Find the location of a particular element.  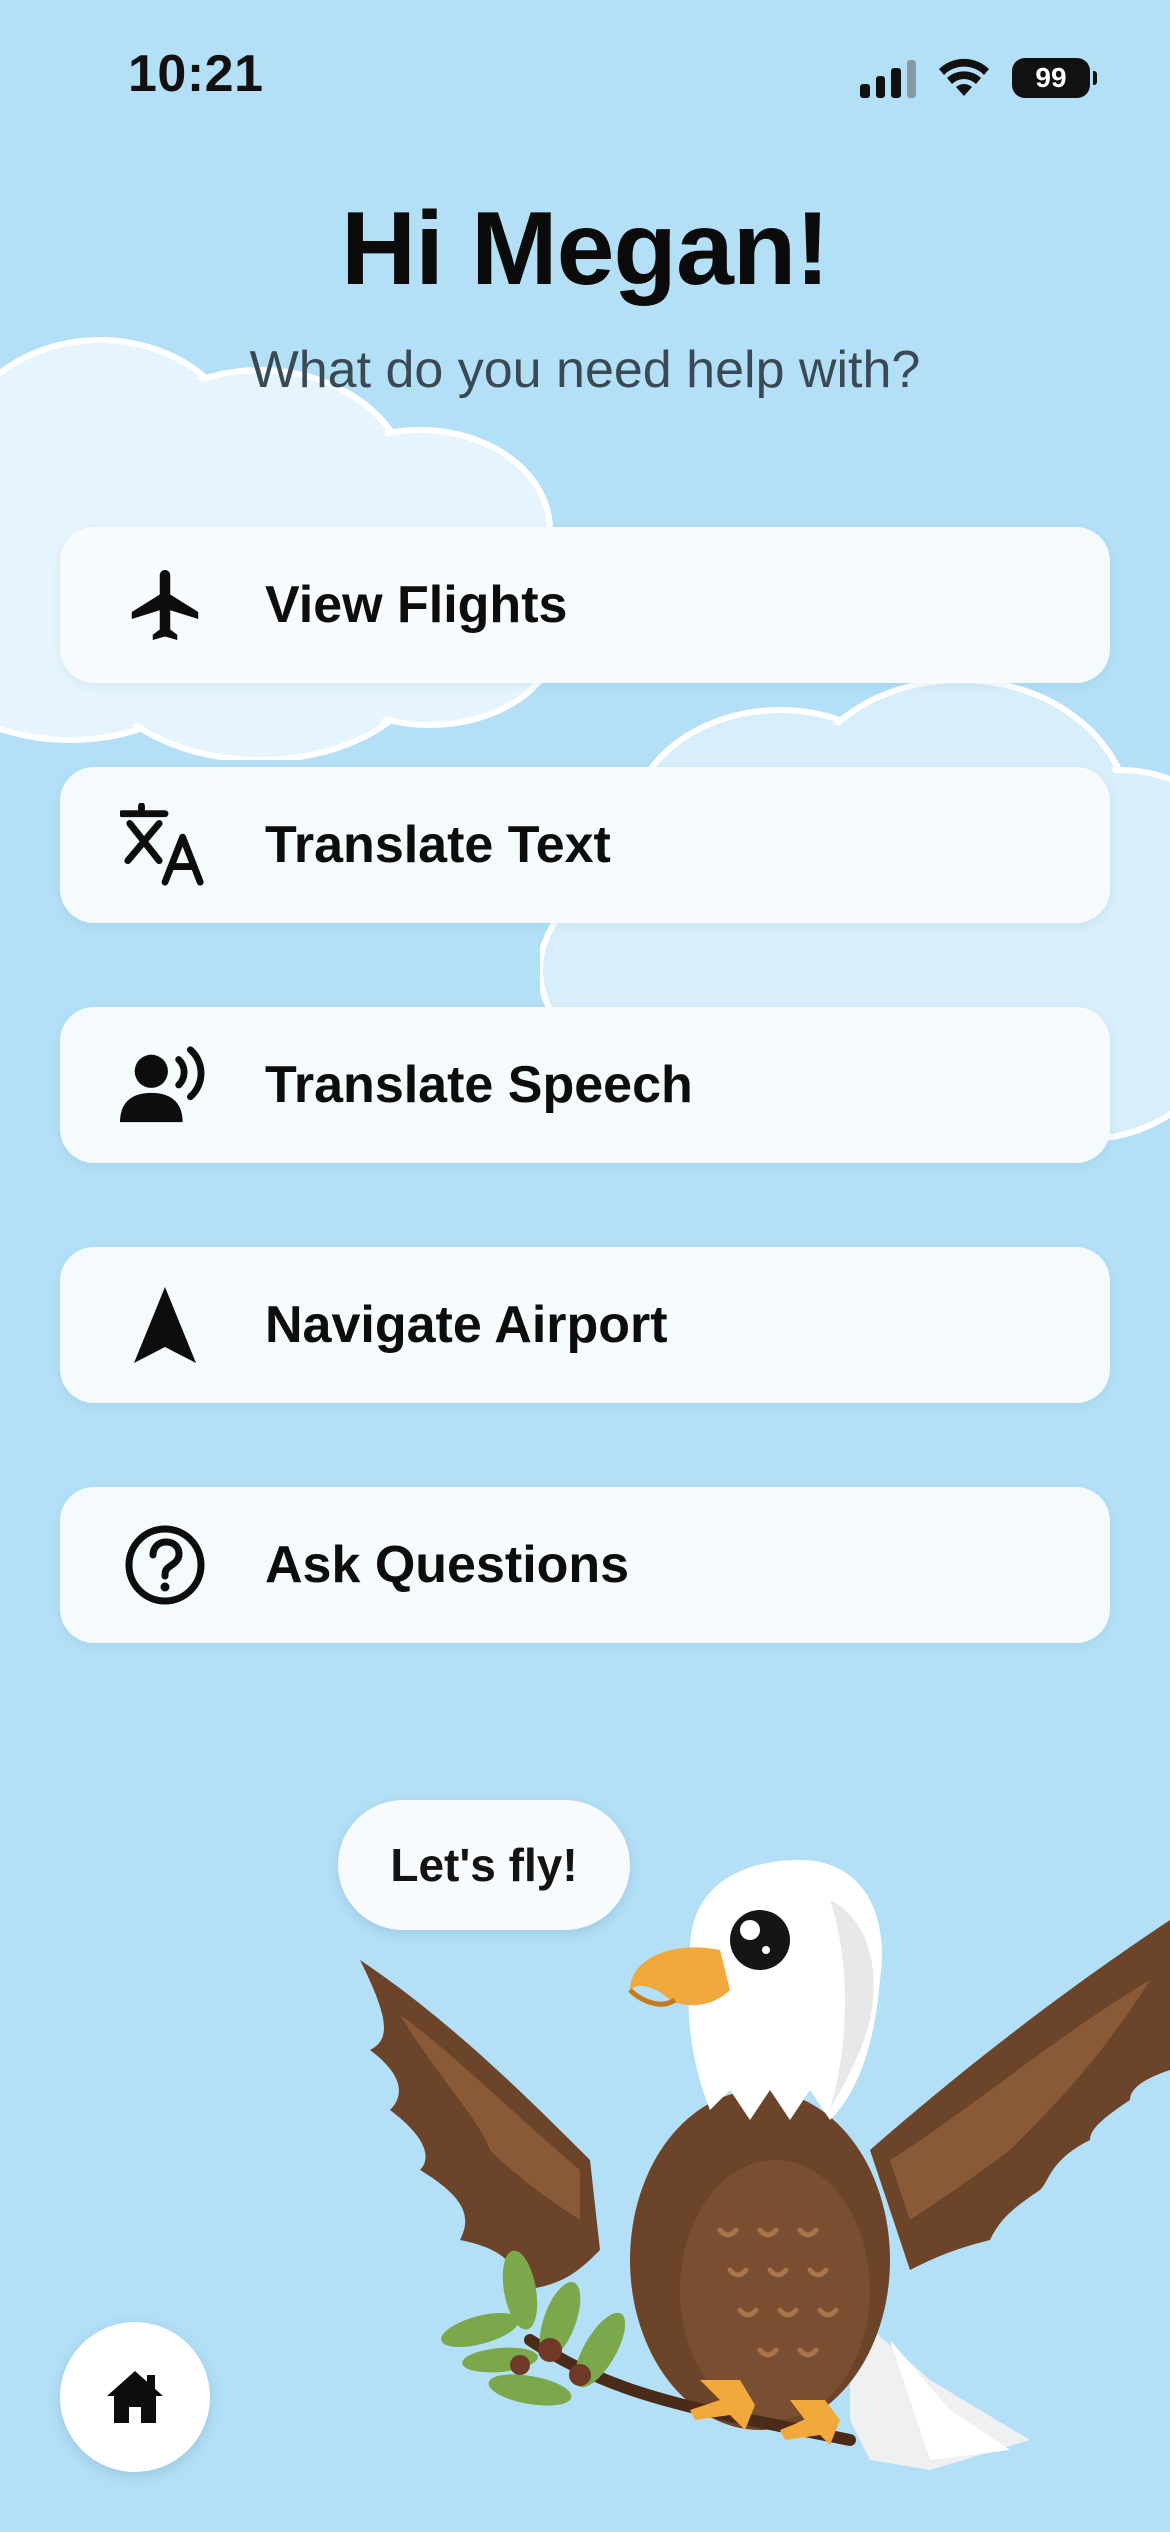

question-circle-icon is located at coordinates (165, 1565).